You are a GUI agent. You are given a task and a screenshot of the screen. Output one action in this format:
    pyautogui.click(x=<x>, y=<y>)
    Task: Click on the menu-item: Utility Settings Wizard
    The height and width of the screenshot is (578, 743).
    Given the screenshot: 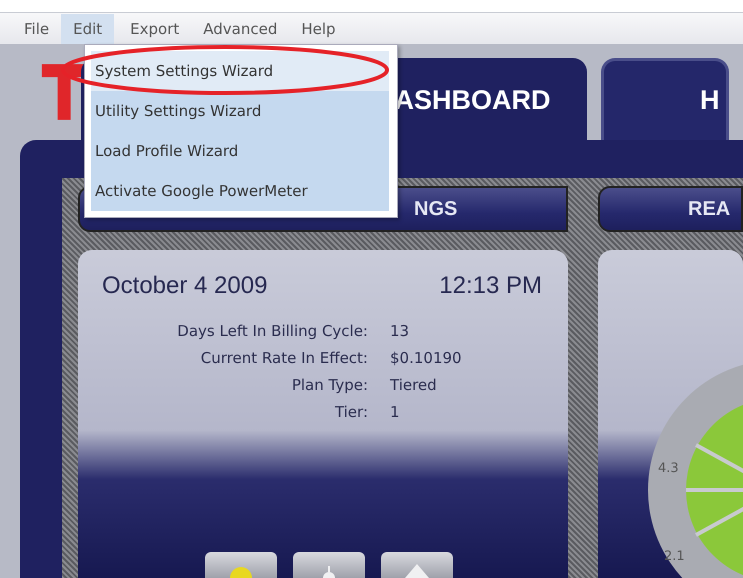 What is the action you would take?
    pyautogui.click(x=240, y=111)
    